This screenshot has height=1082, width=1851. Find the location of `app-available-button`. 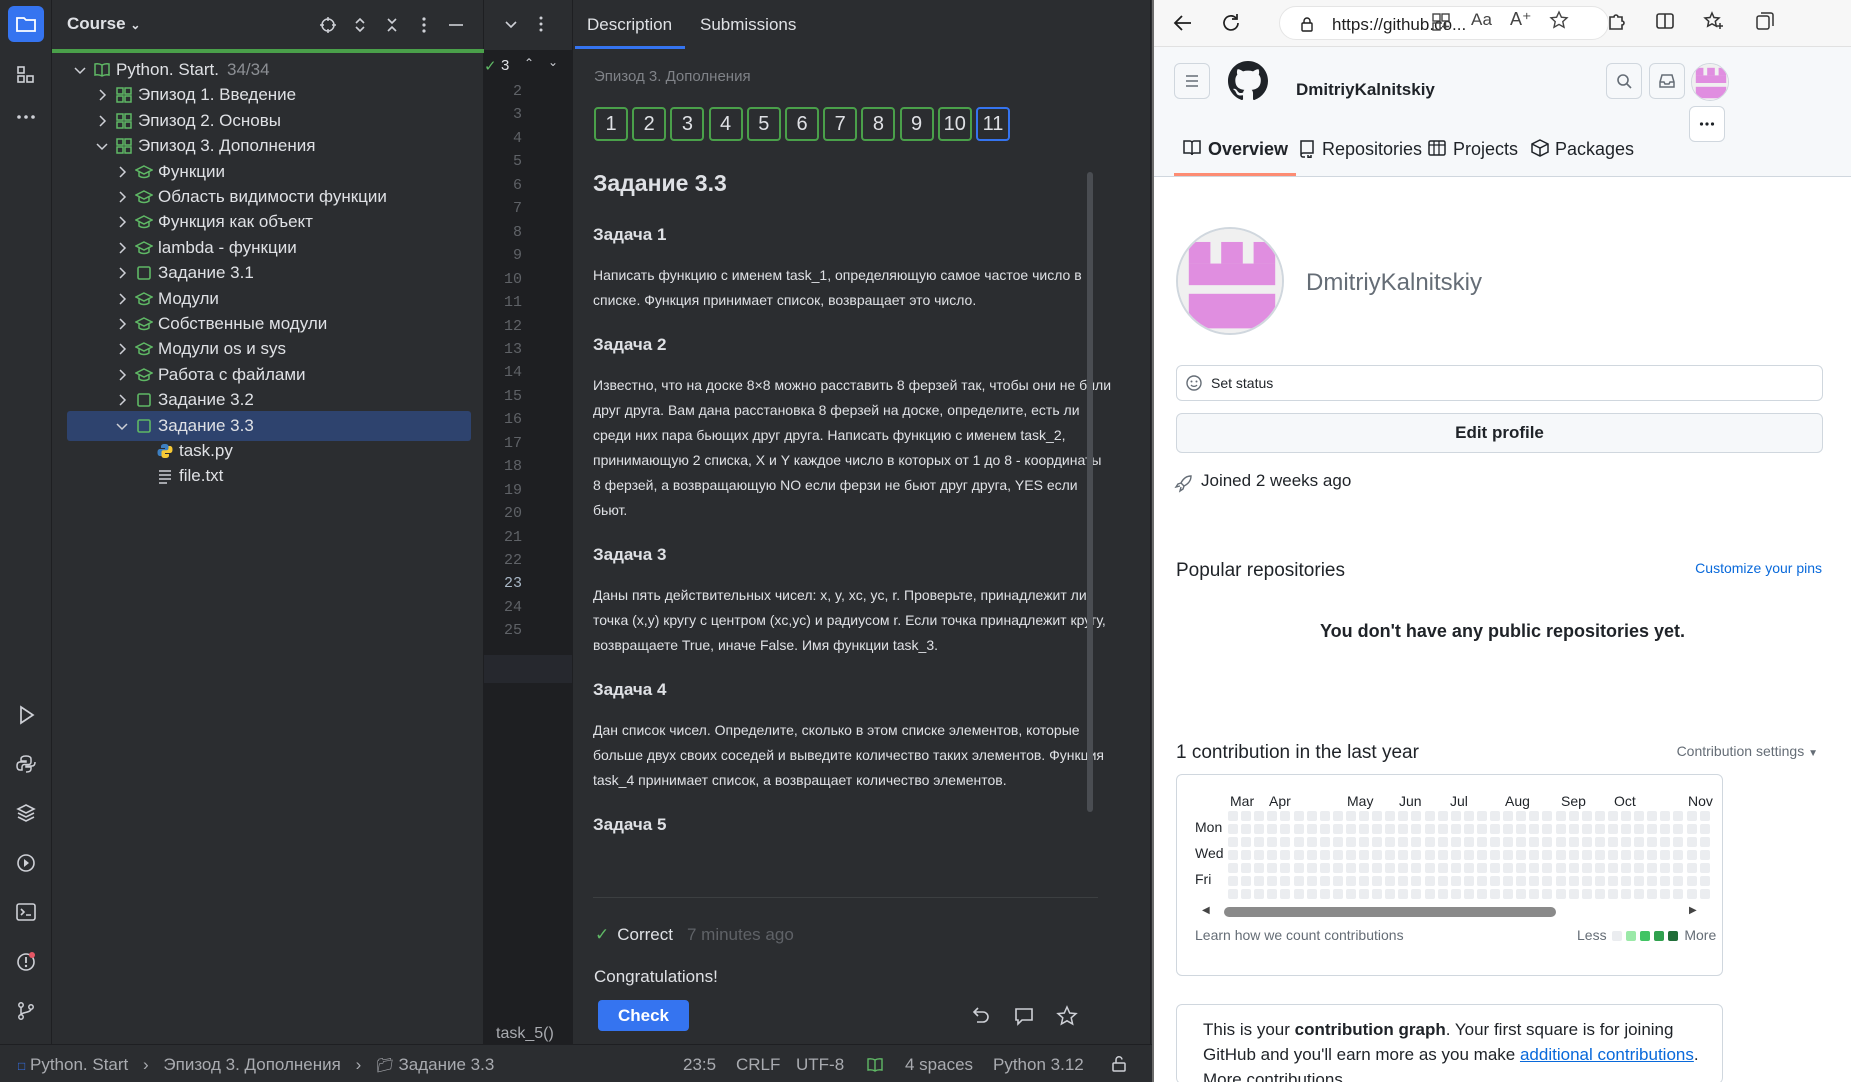

app-available-button is located at coordinates (1441, 22).